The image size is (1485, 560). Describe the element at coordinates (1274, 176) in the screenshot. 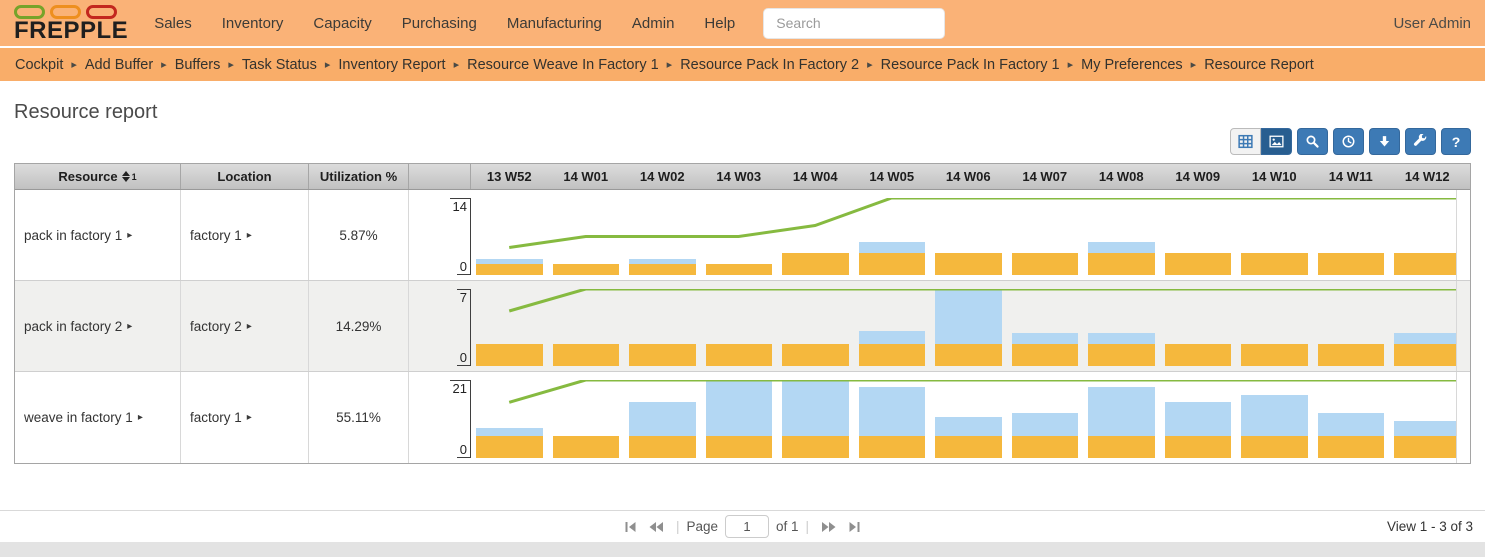

I see `week-header: 14 W10` at that location.